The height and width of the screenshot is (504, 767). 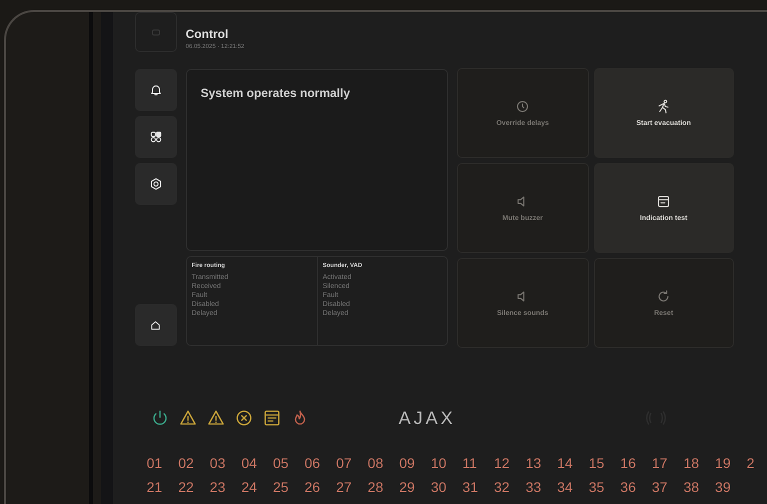 I want to click on zone-number: 02, so click(x=186, y=463).